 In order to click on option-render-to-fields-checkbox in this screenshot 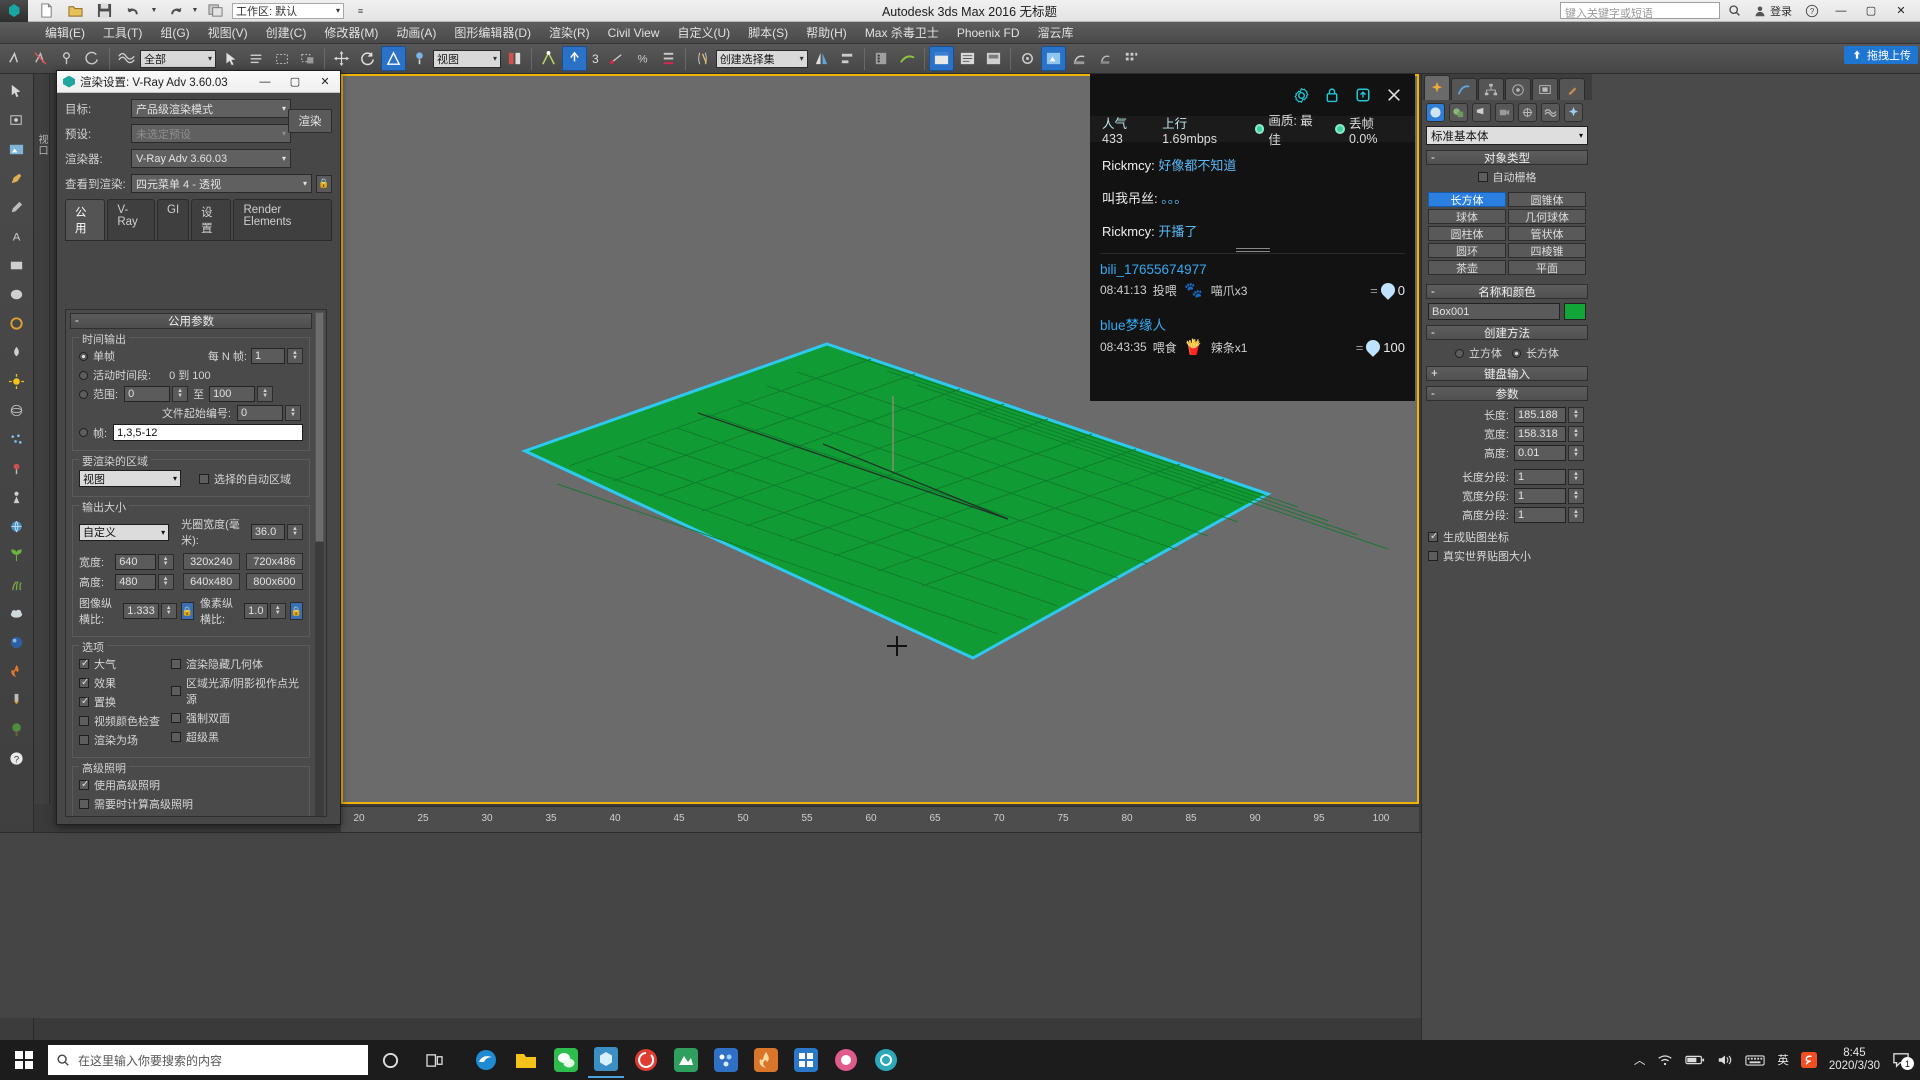, I will do `click(84, 740)`.